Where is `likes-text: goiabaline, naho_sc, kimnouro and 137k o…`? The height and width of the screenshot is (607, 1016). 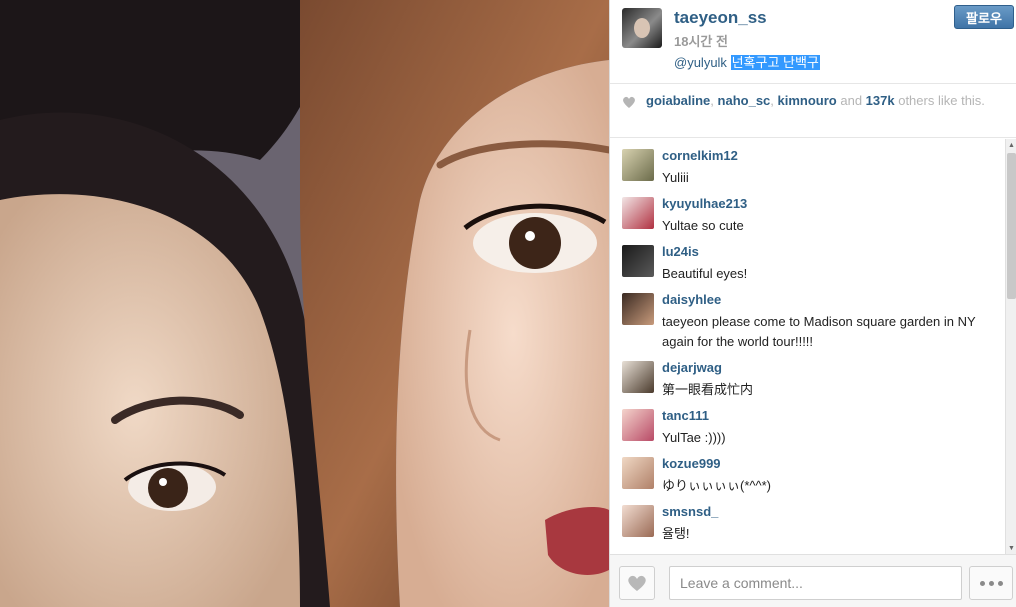 likes-text: goiabaline, naho_sc, kimnouro and 137k o… is located at coordinates (815, 100).